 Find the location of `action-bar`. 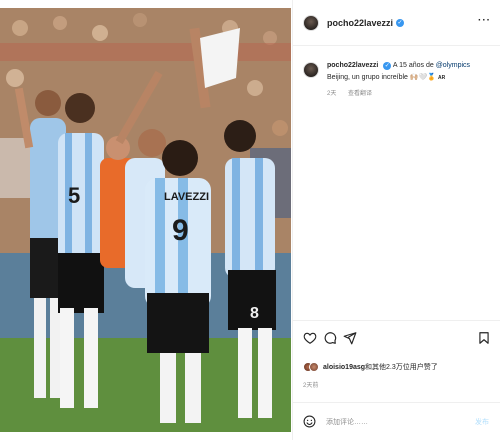

action-bar is located at coordinates (396, 338).